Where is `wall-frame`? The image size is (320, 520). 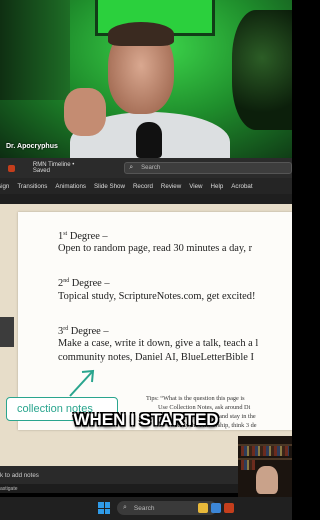
wall-frame is located at coordinates (35, 50).